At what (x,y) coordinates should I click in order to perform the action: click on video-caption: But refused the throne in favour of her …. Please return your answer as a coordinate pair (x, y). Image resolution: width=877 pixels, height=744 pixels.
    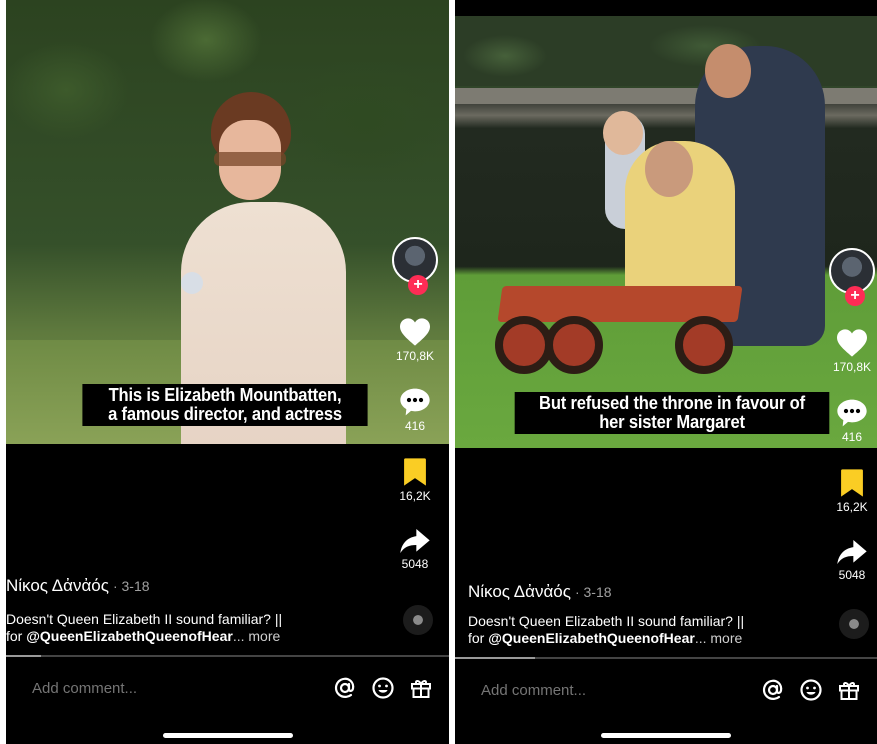
    Looking at the image, I should click on (672, 413).